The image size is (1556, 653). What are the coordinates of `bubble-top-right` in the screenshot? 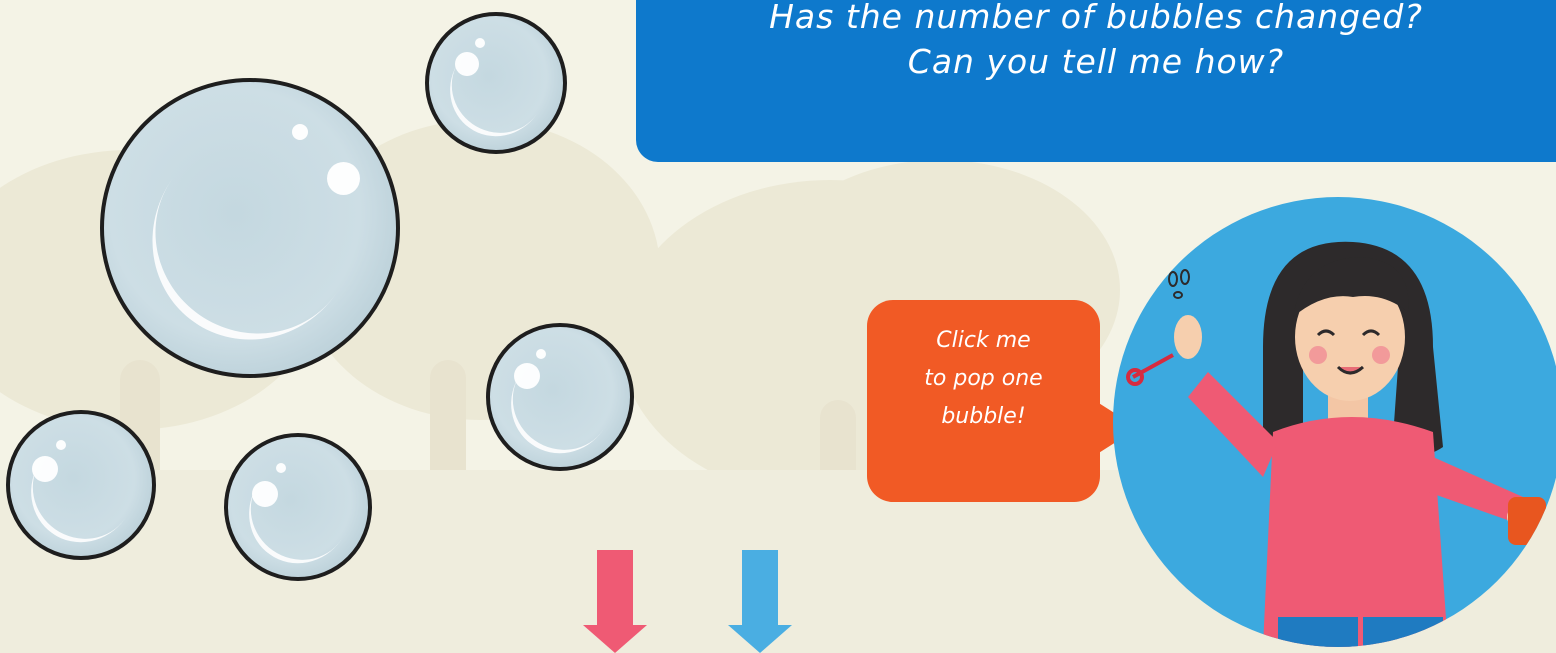 It's located at (496, 84).